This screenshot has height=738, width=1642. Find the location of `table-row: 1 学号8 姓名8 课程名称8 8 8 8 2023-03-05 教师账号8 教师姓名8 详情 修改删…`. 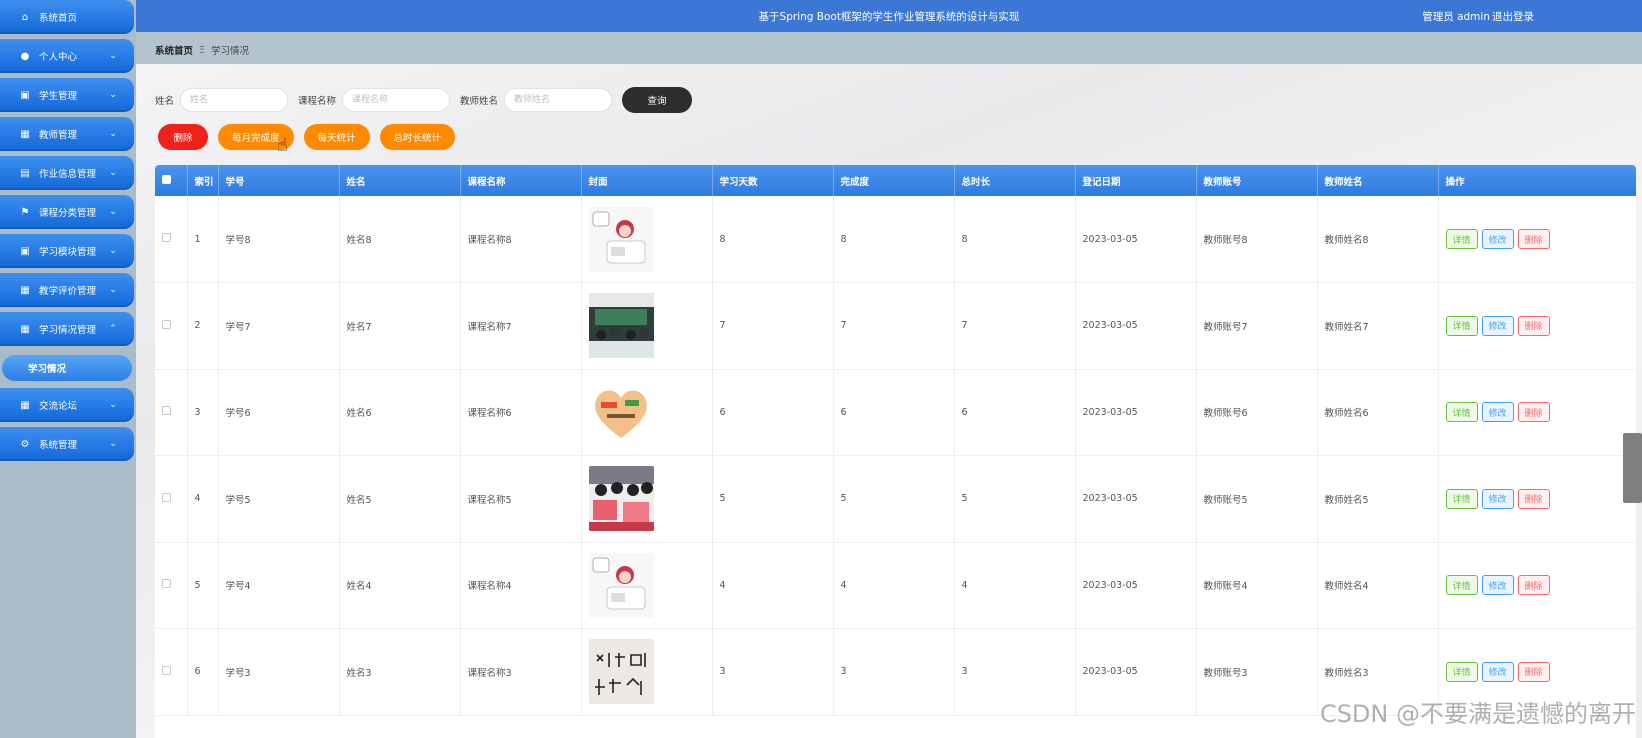

table-row: 1 学号8 姓名8 课程名称8 8 8 8 2023-03-05 教师账号8 教师姓名8 详情 修改删… is located at coordinates (895, 239).